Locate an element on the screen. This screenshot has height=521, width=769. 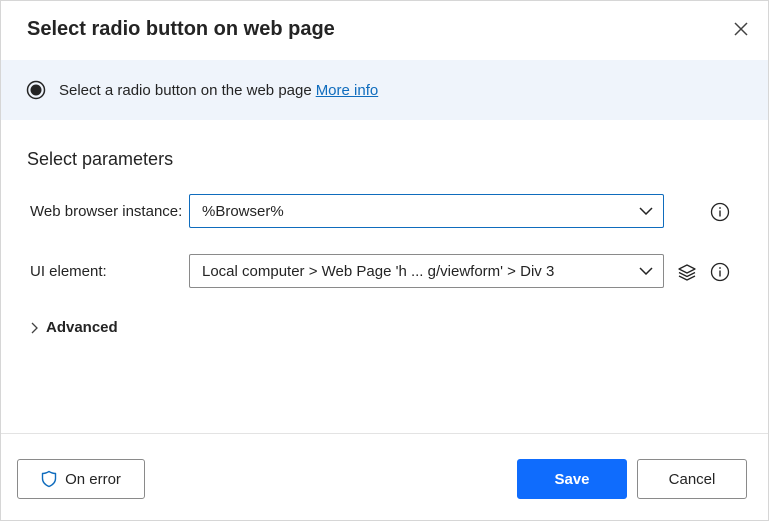
browser-instance-value: %Browser% is located at coordinates (243, 211).